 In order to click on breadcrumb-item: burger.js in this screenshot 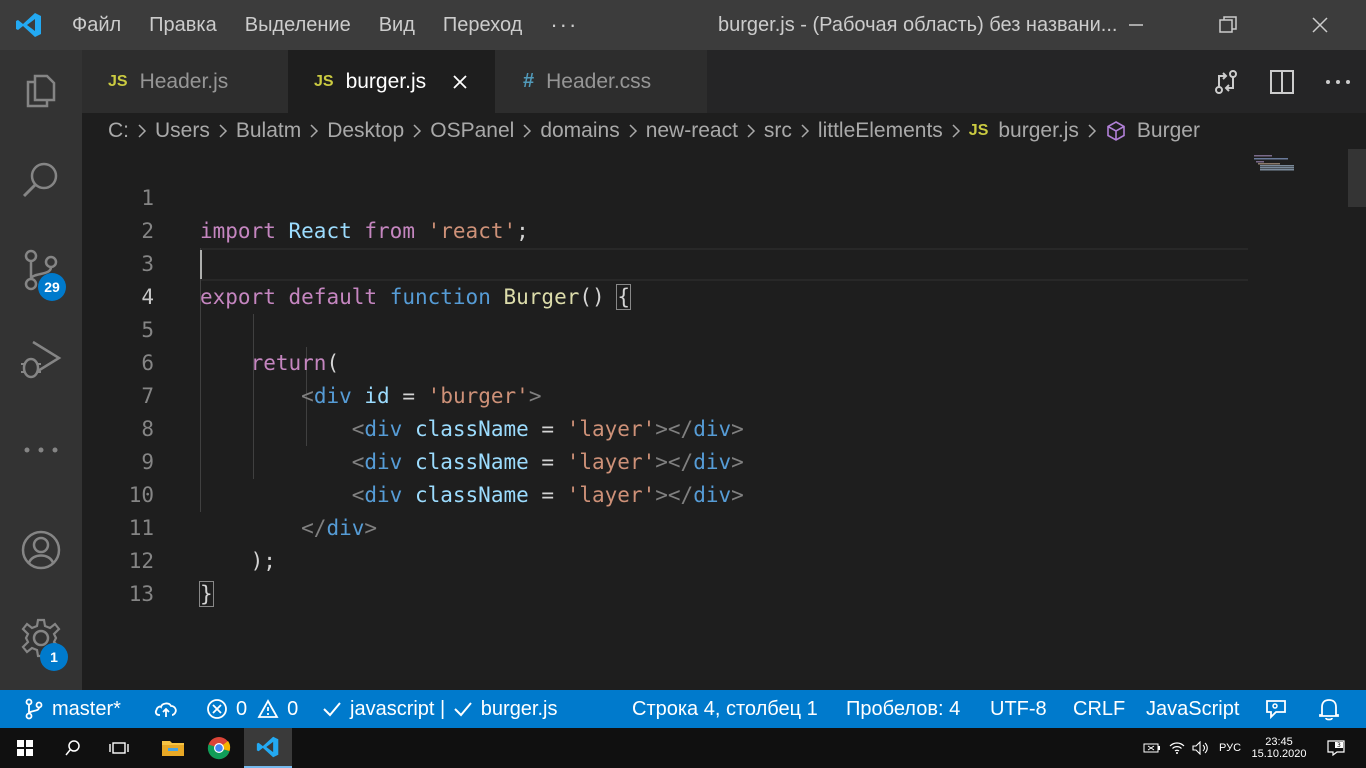, I will do `click(1038, 131)`.